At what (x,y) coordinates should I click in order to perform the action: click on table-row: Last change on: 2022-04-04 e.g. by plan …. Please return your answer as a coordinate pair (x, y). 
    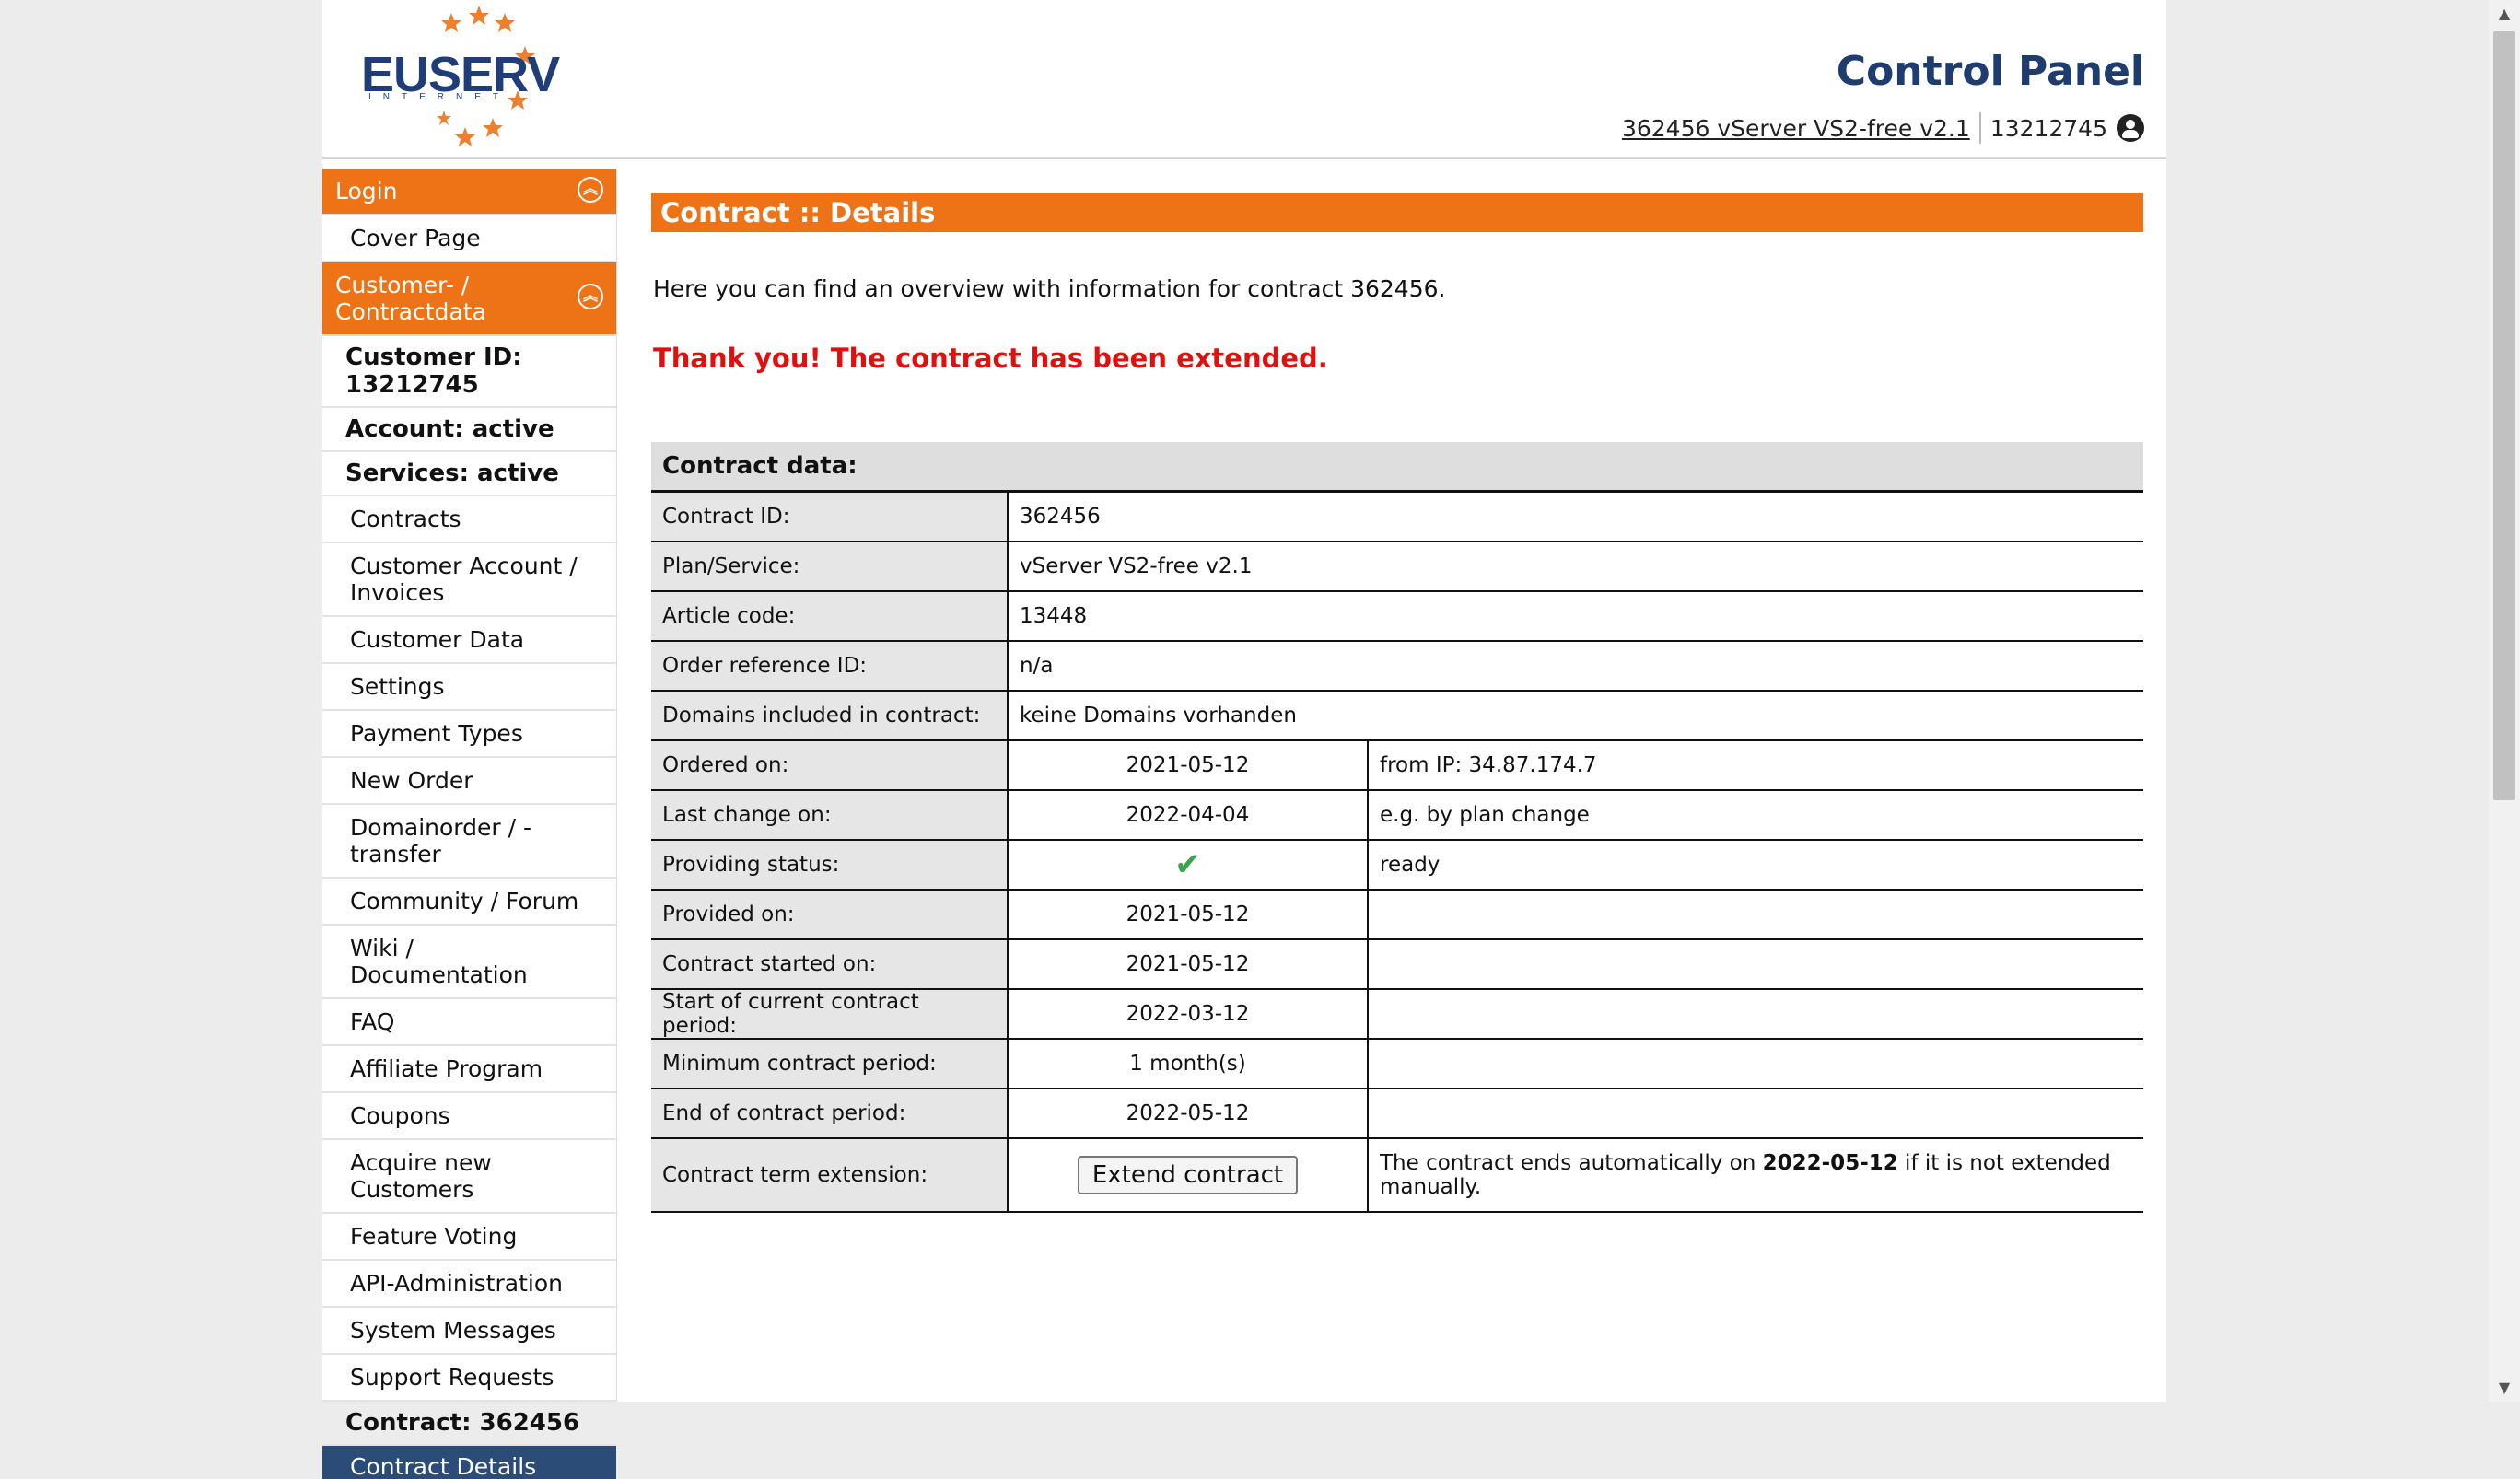
    Looking at the image, I should click on (1397, 815).